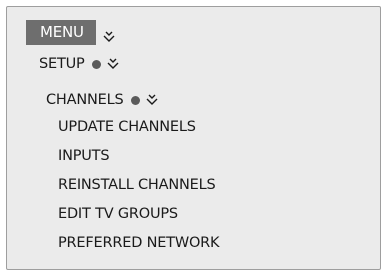  I want to click on menu-path-setup: SETUP, so click(79, 64).